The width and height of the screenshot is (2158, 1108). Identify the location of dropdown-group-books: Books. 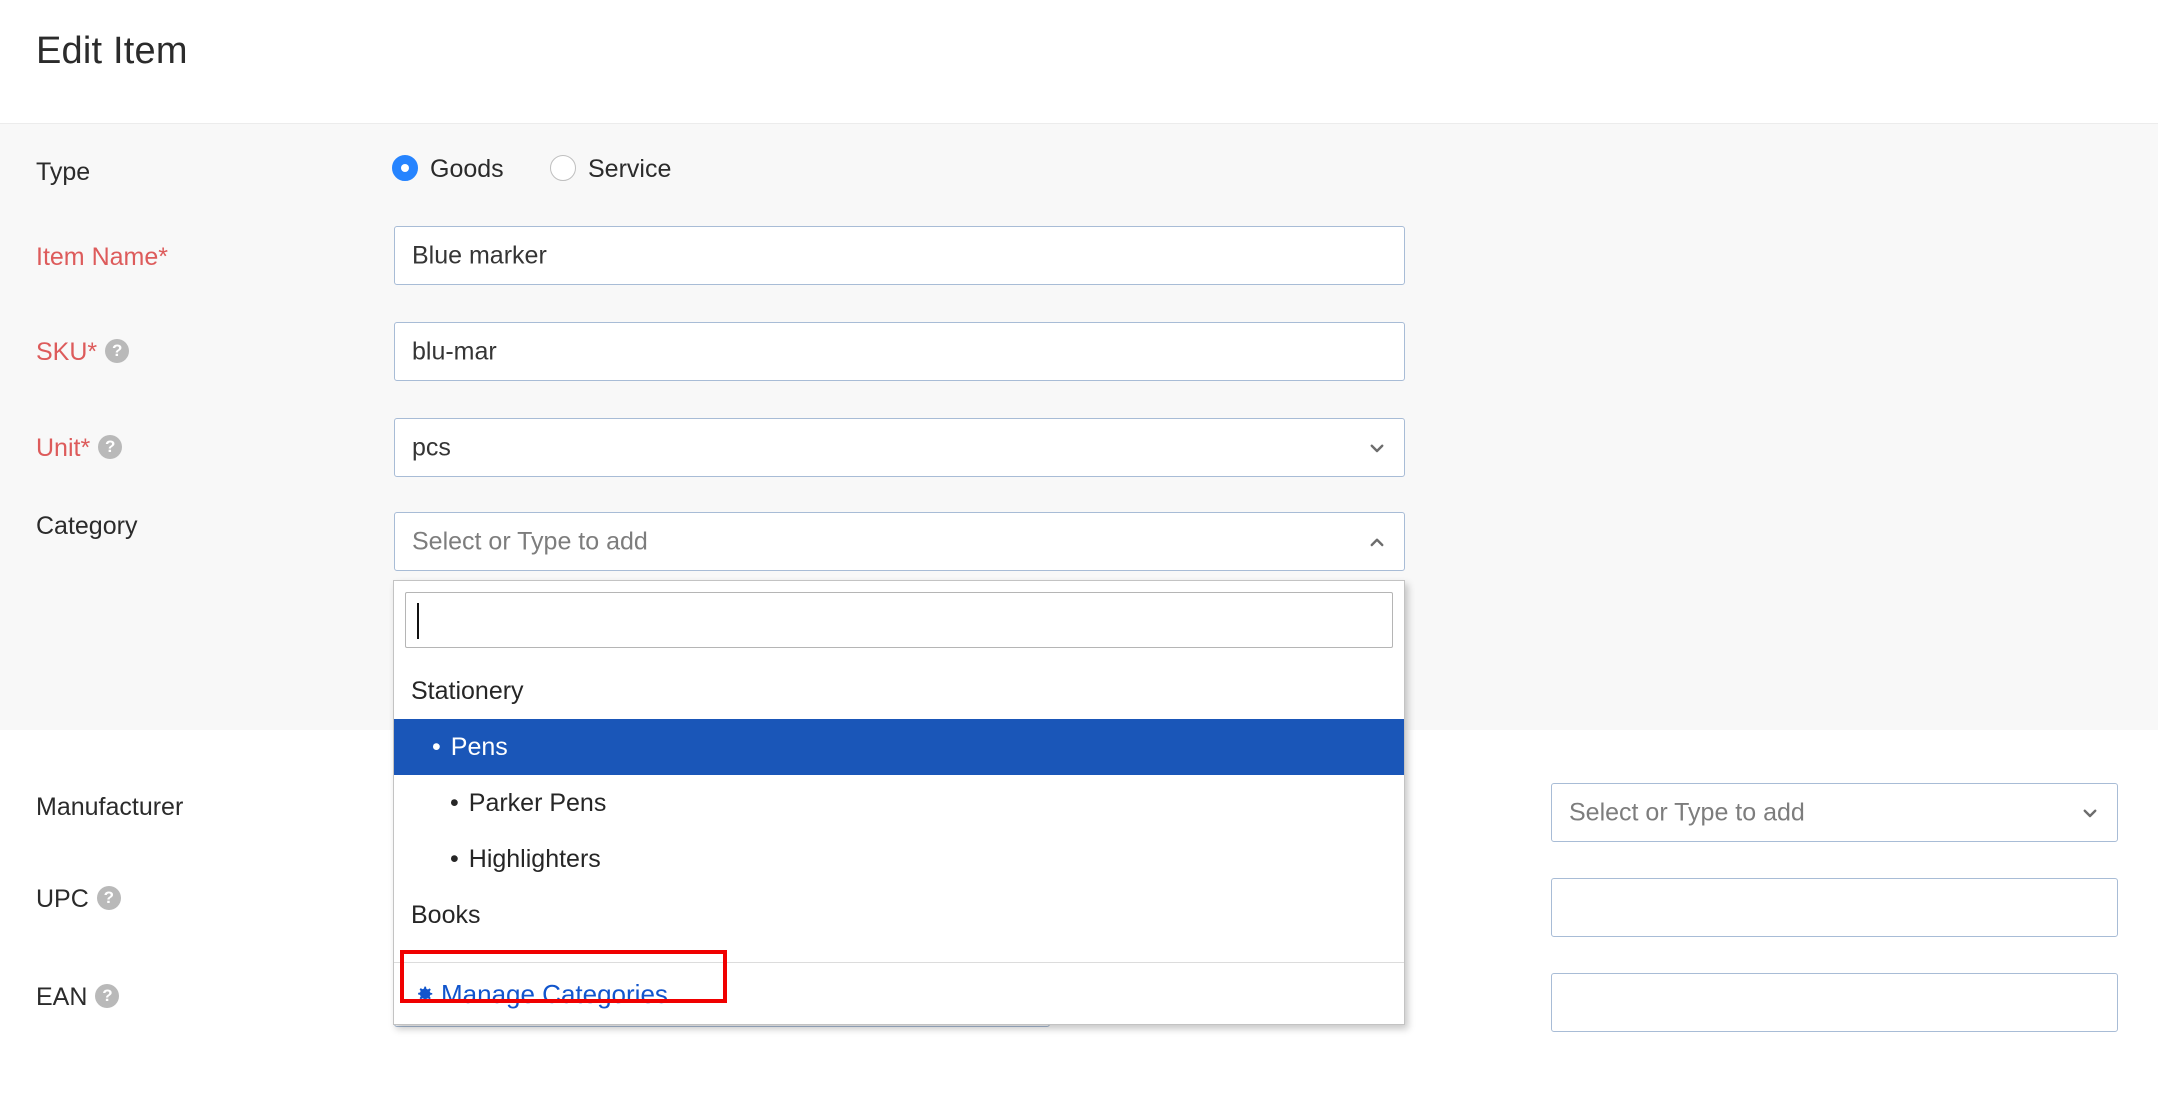
(899, 915).